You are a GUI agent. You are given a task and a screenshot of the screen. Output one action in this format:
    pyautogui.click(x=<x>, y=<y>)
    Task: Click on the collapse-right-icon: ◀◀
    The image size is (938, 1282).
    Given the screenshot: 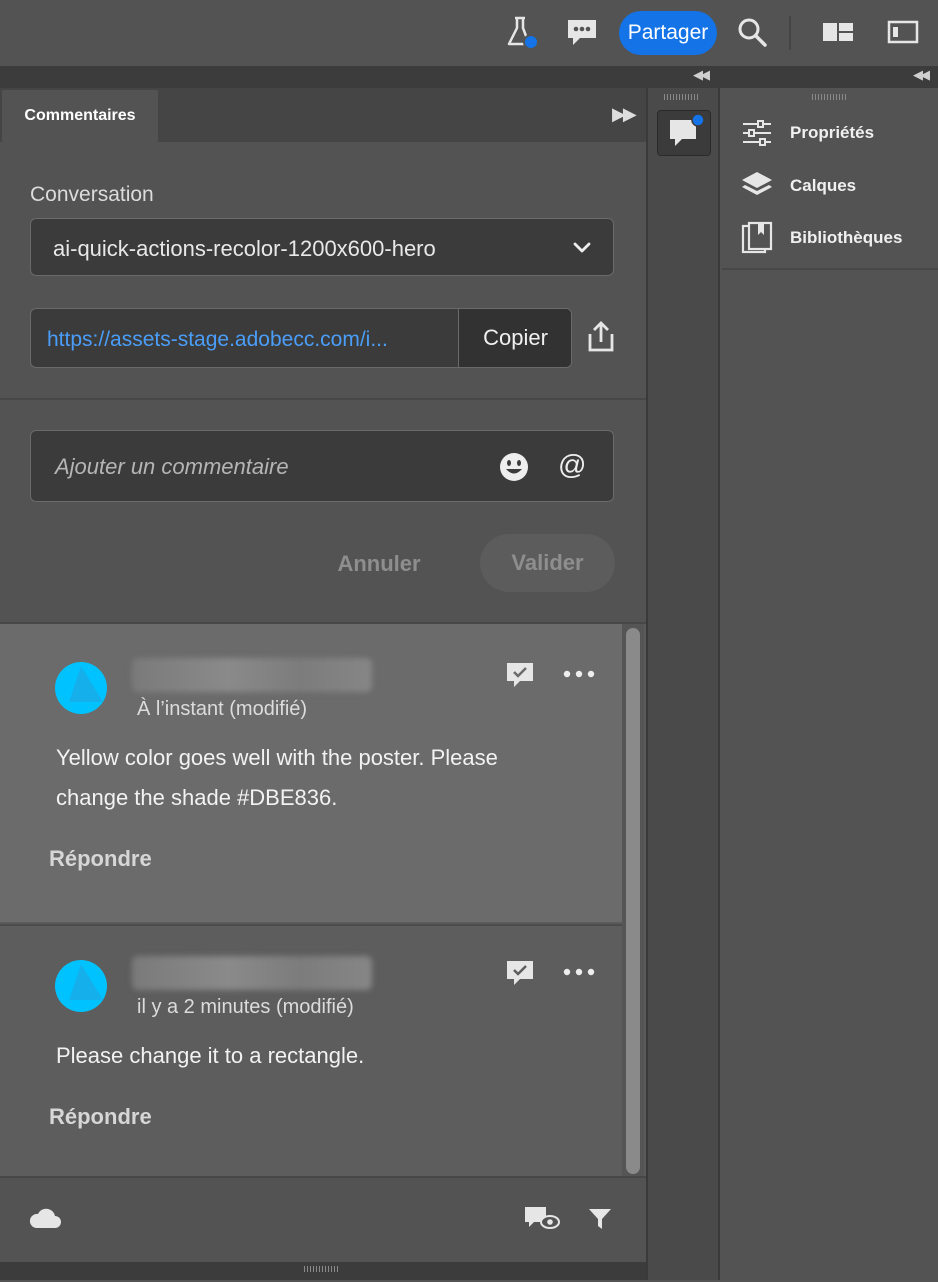 What is the action you would take?
    pyautogui.click(x=921, y=75)
    